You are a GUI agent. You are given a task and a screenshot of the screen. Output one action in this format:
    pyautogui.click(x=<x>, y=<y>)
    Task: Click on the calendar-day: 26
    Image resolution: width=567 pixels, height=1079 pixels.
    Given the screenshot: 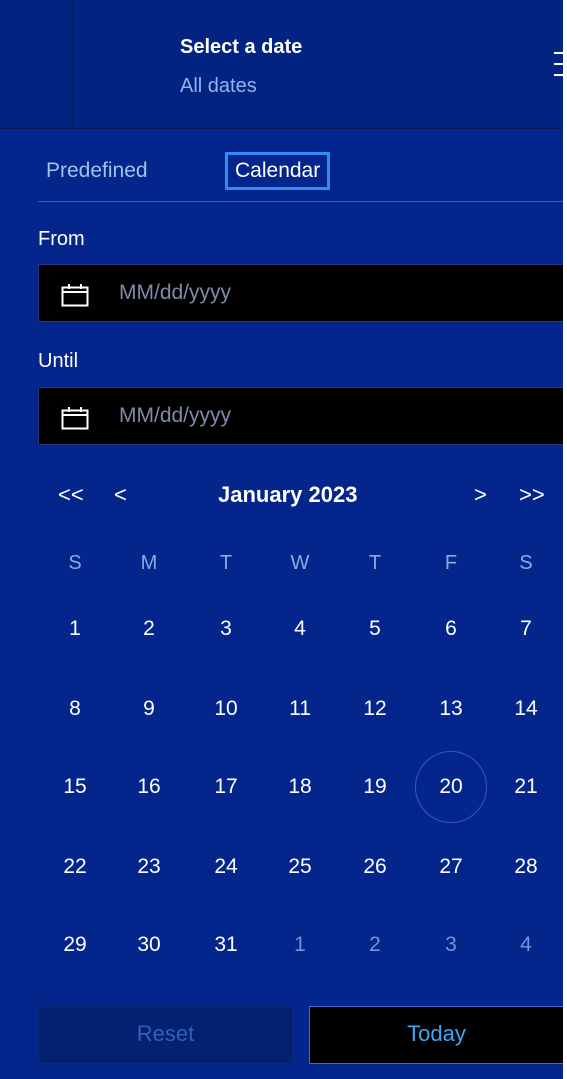 What is the action you would take?
    pyautogui.click(x=375, y=867)
    